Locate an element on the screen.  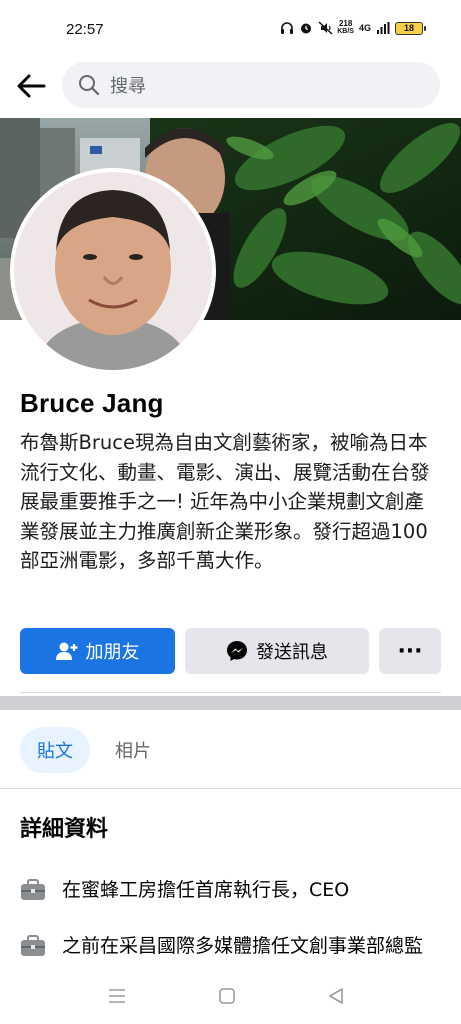
profile-avatar is located at coordinates (113, 271).